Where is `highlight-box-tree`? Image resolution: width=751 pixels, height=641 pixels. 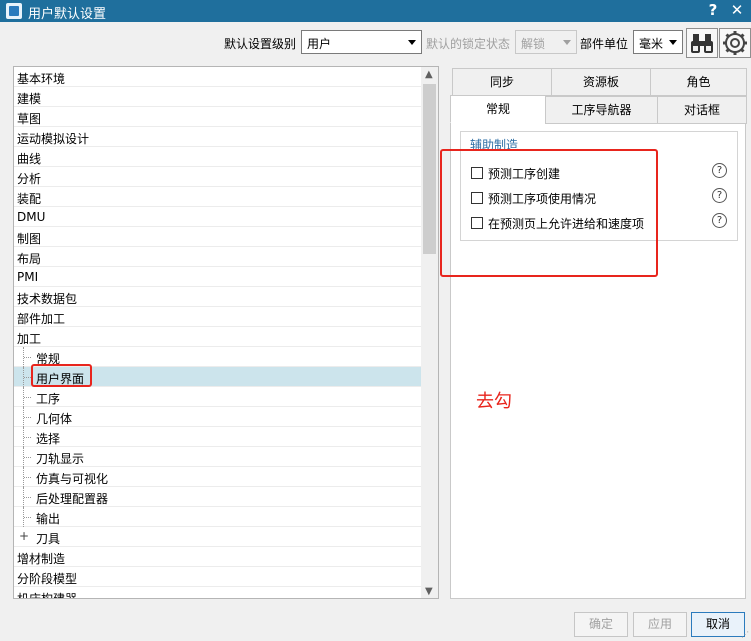
highlight-box-tree is located at coordinates (61, 375).